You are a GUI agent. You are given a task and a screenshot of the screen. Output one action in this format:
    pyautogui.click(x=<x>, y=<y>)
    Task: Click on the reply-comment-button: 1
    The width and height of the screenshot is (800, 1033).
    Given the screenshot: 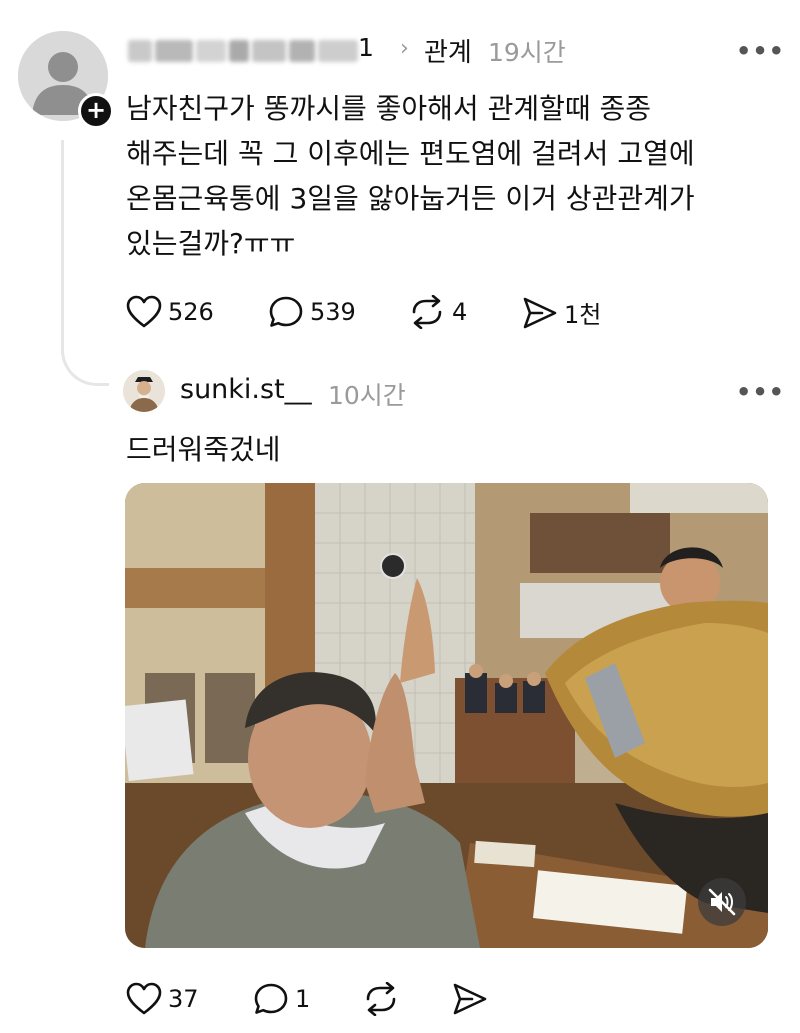 What is the action you would take?
    pyautogui.click(x=281, y=999)
    